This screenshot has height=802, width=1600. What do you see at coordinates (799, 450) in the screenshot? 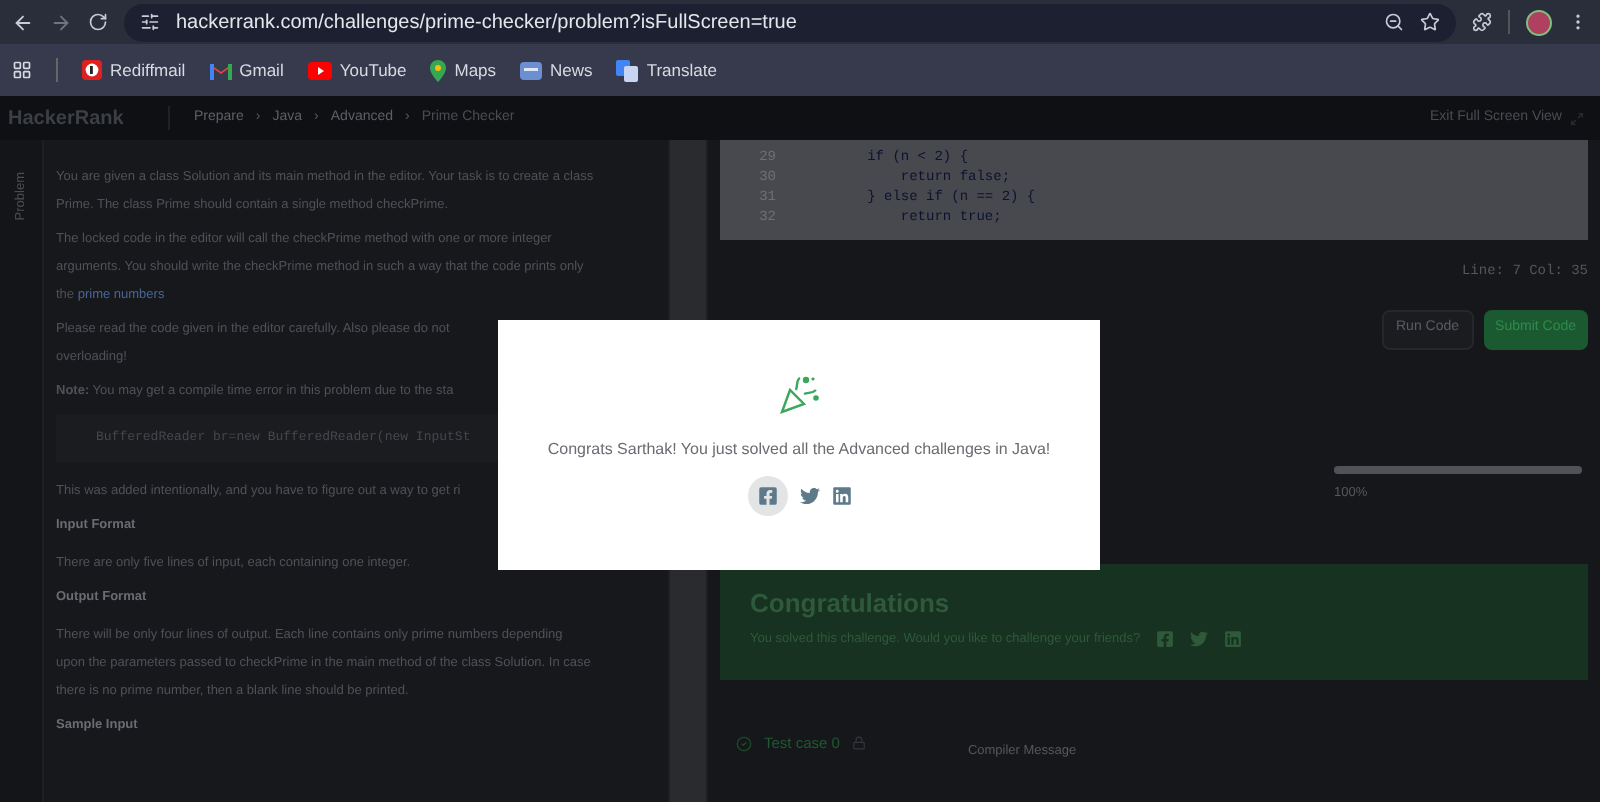
I see `congrats-message: Congrats Sarthak! You just solved all the Advanced challenges in Java!` at bounding box center [799, 450].